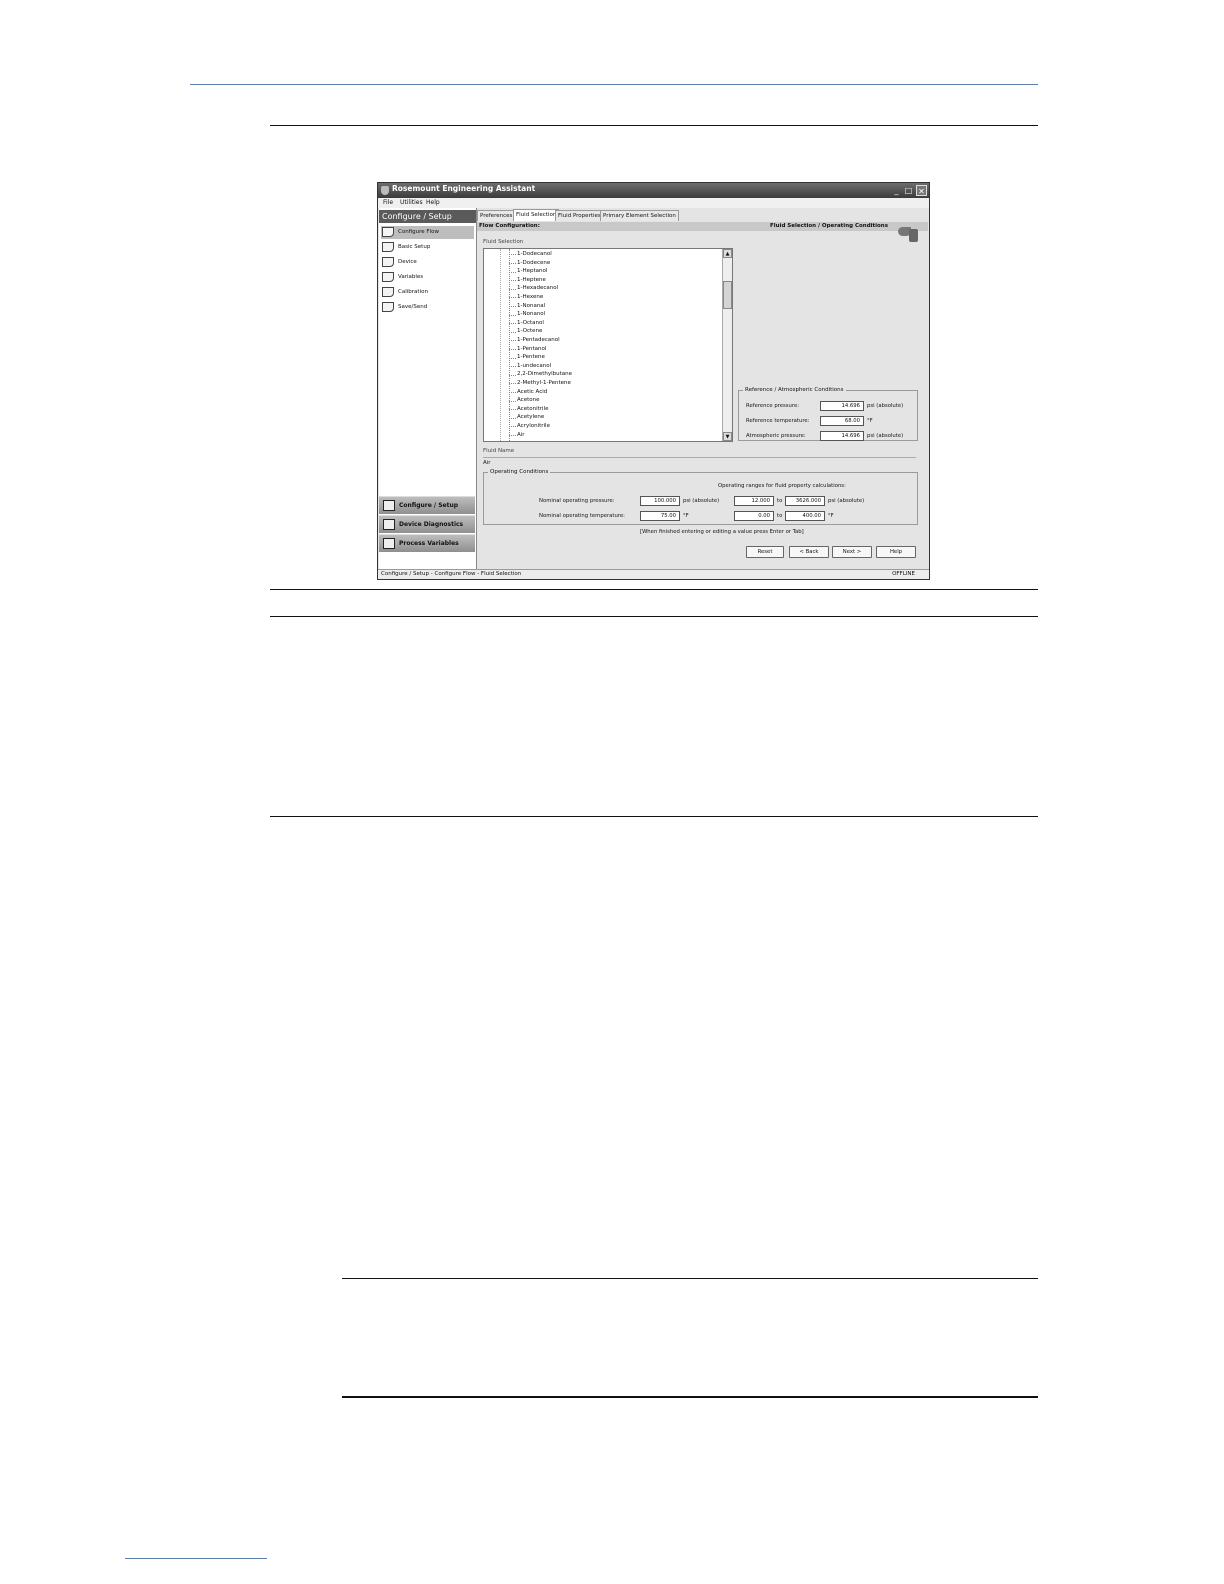 This screenshot has height=1584, width=1224. What do you see at coordinates (778, 421) in the screenshot?
I see `reference-temperature-label: Reference temperature:` at bounding box center [778, 421].